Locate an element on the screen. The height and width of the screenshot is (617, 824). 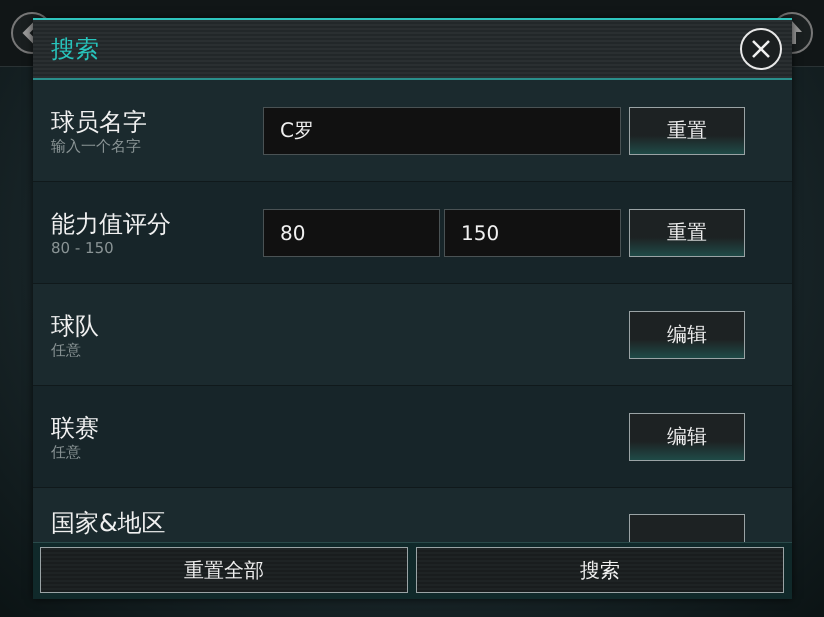
field-label: 球队 is located at coordinates (75, 325).